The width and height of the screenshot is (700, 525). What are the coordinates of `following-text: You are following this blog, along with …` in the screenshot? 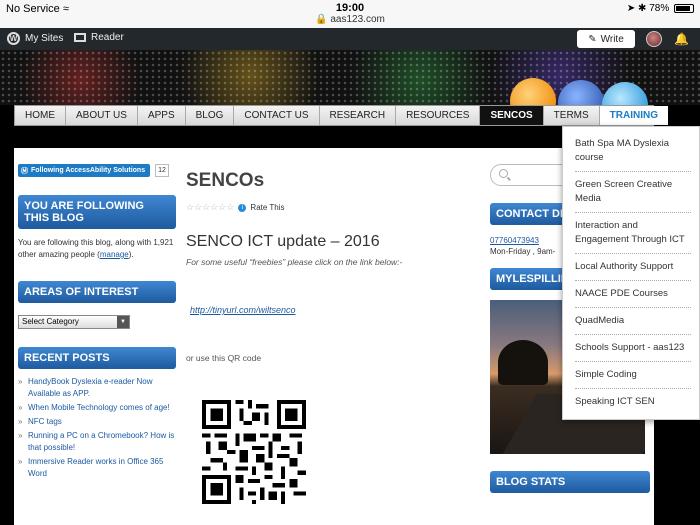 It's located at (97, 249).